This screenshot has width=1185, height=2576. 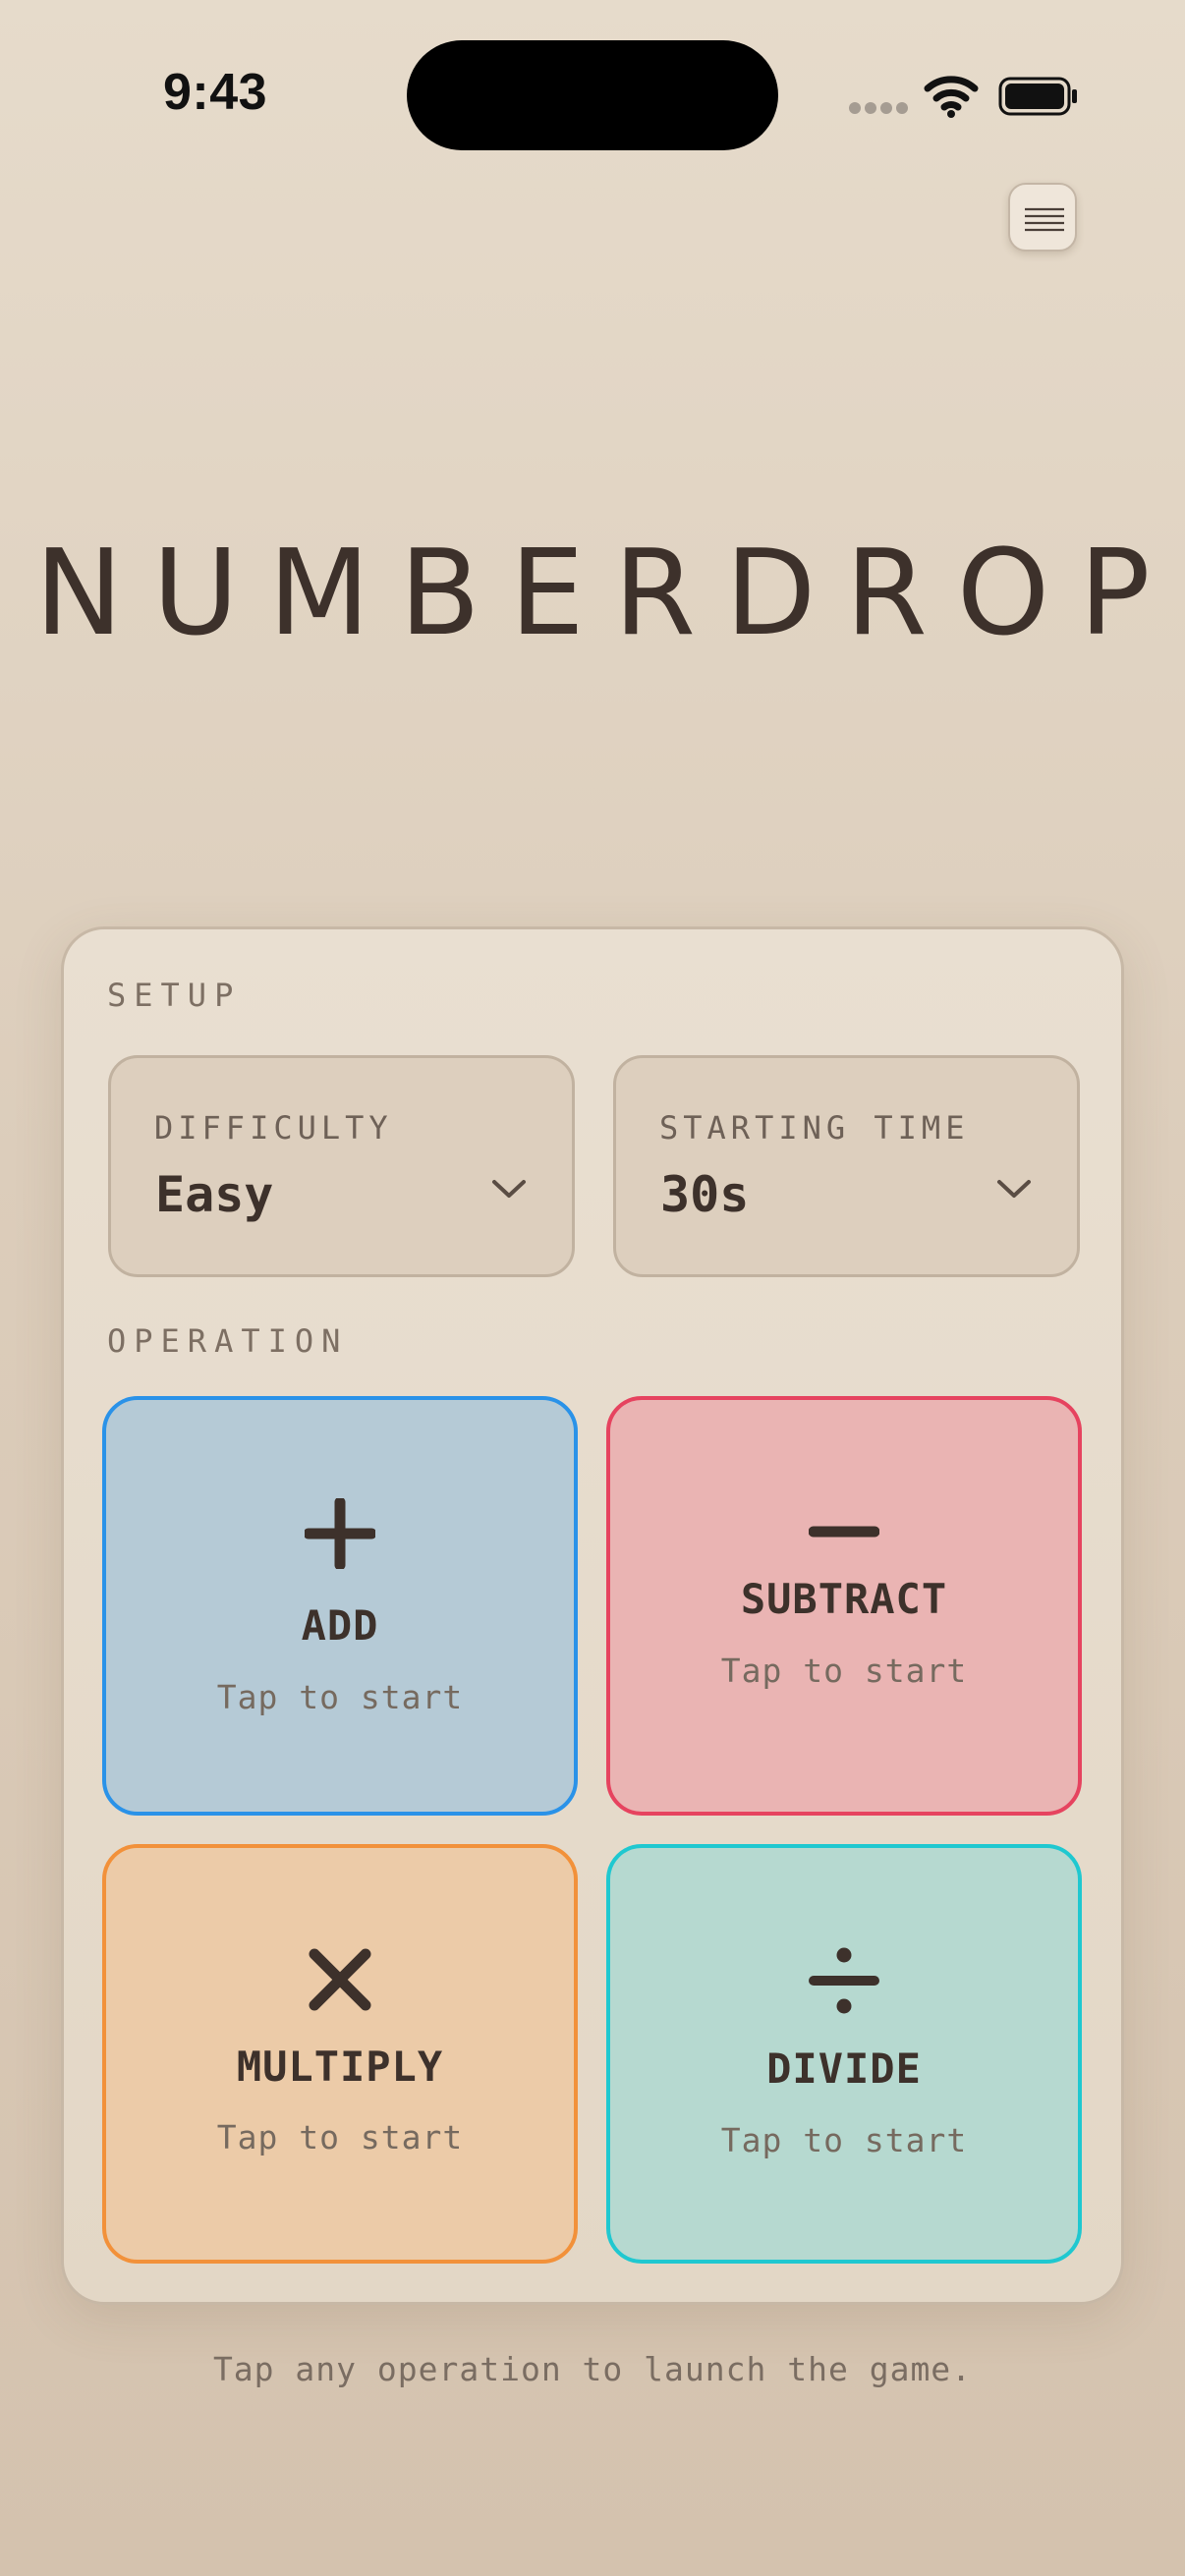 What do you see at coordinates (340, 1979) in the screenshot?
I see `multiply-icon` at bounding box center [340, 1979].